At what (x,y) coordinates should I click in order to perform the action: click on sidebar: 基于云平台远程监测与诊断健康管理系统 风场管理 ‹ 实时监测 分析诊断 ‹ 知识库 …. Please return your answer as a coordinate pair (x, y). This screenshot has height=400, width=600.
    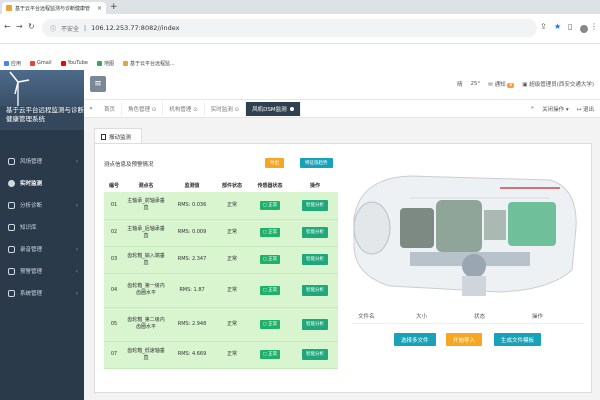
    Looking at the image, I should click on (42, 235).